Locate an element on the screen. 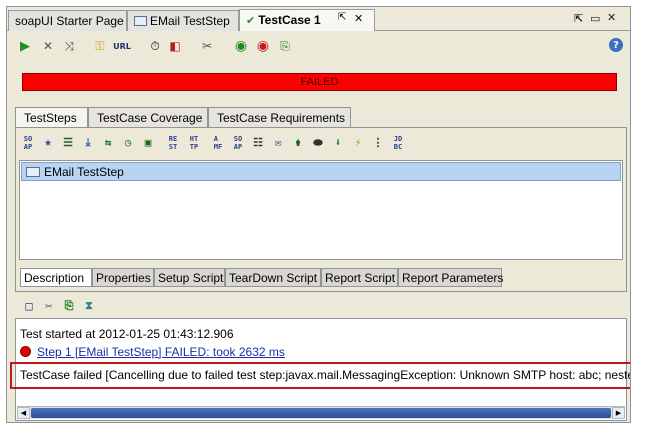 This screenshot has height=431, width=649. loop-icon: ⤨ is located at coordinates (69, 46).